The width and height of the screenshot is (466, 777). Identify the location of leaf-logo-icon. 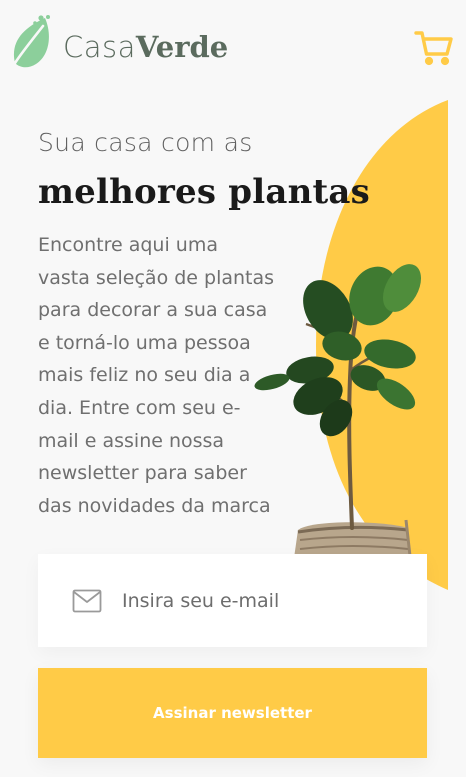
(31, 41).